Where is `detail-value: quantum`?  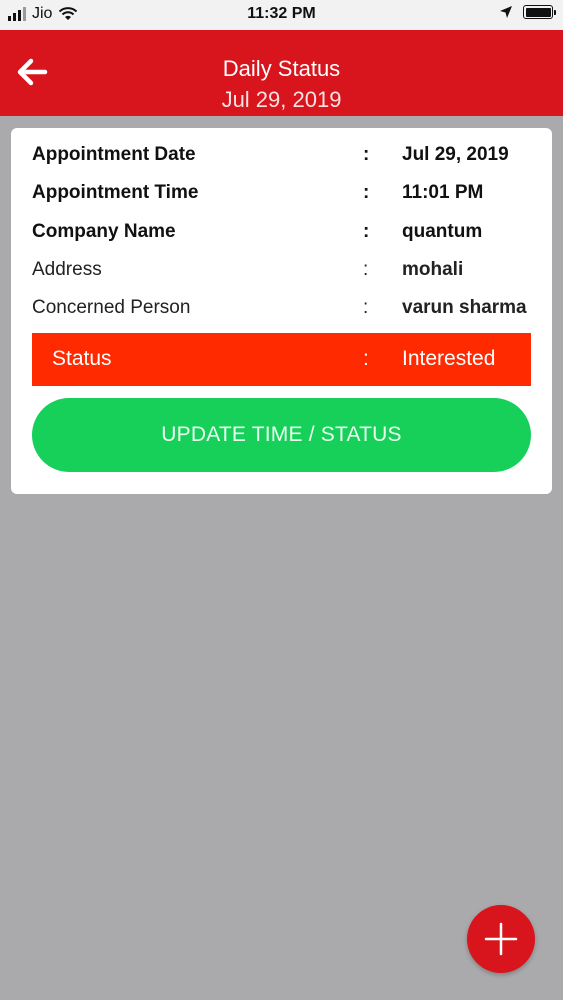 detail-value: quantum is located at coordinates (442, 231).